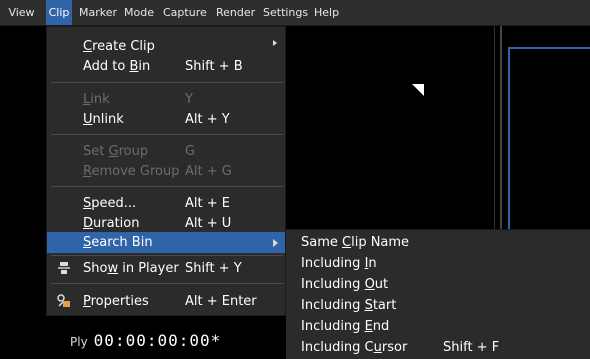 This screenshot has width=590, height=359. Describe the element at coordinates (59, 12) in the screenshot. I see `menu-clip: Clip` at that location.